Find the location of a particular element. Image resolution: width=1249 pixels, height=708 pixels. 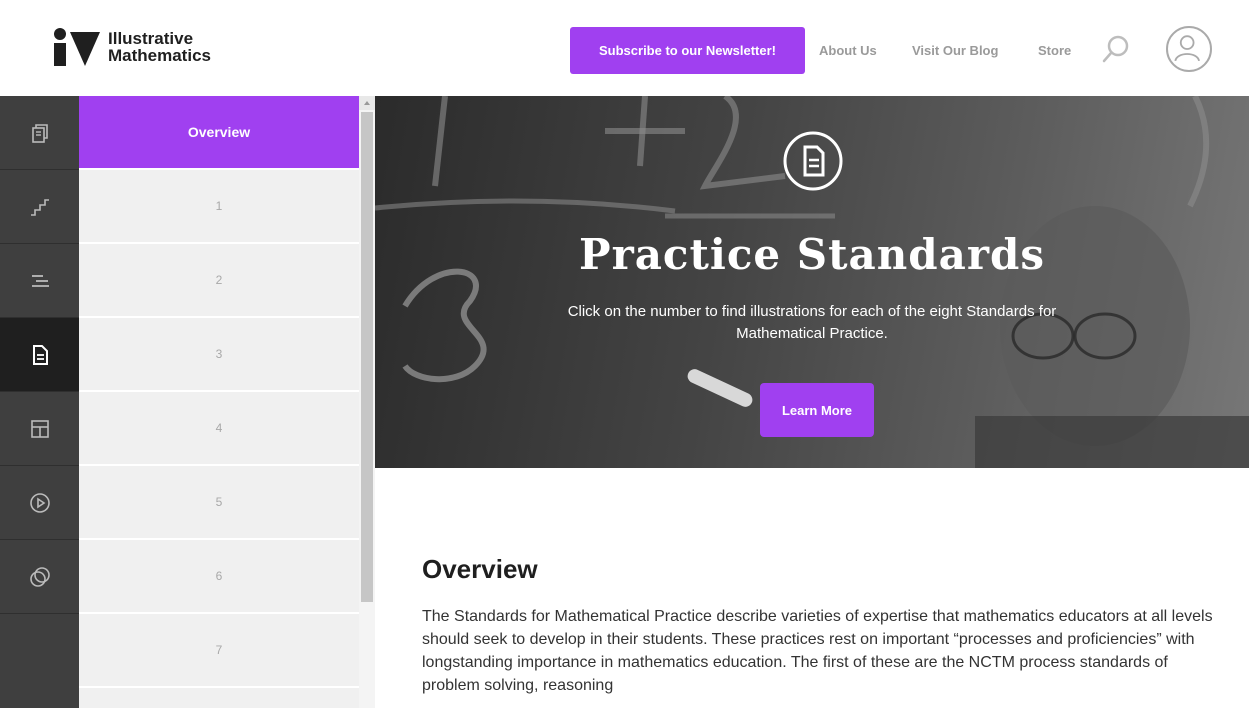

section-item-3: 3 is located at coordinates (219, 355).